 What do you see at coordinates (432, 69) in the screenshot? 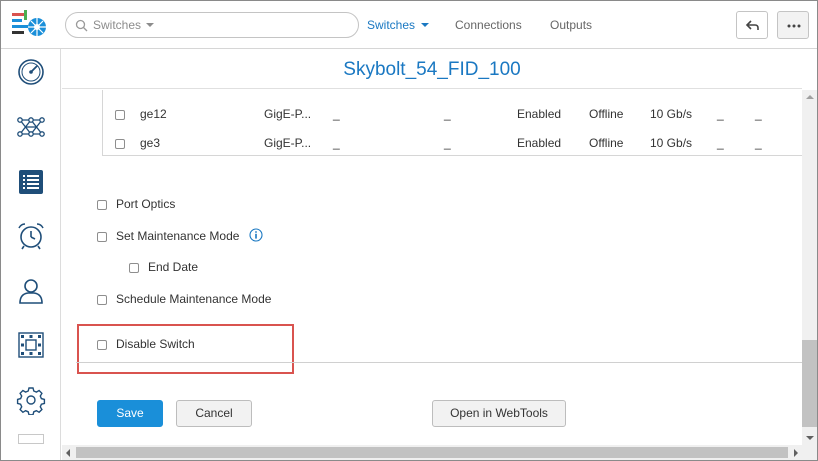
I see `page-title: Skybolt_54_FID_100` at bounding box center [432, 69].